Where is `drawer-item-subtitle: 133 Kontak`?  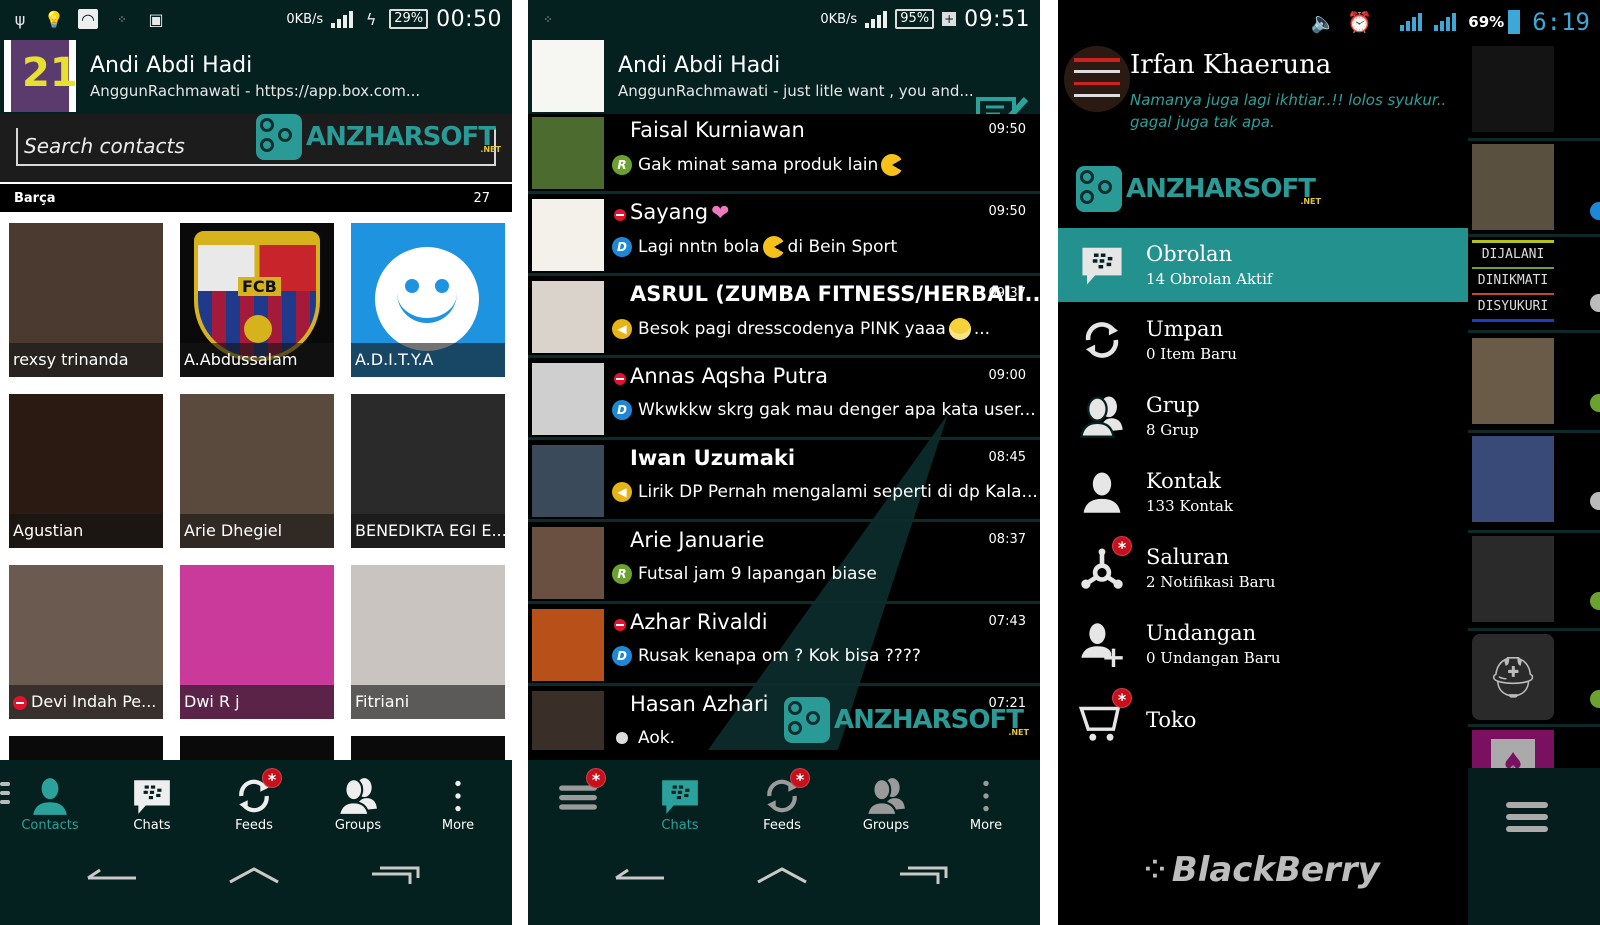 drawer-item-subtitle: 133 Kontak is located at coordinates (1189, 506).